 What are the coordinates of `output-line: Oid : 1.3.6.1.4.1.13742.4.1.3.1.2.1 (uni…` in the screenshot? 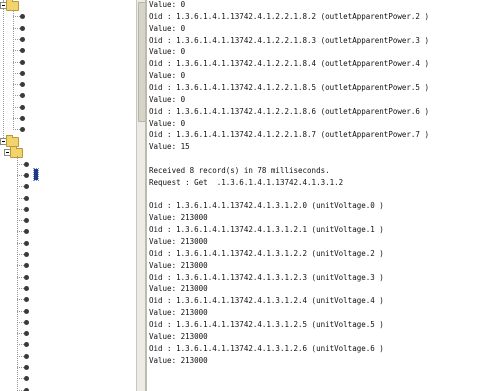 It's located at (266, 230).